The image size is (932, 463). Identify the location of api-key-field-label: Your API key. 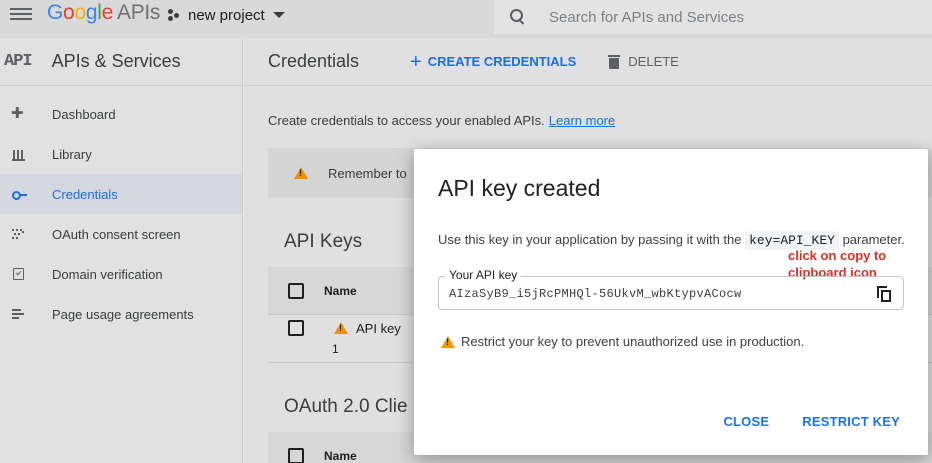
(483, 275).